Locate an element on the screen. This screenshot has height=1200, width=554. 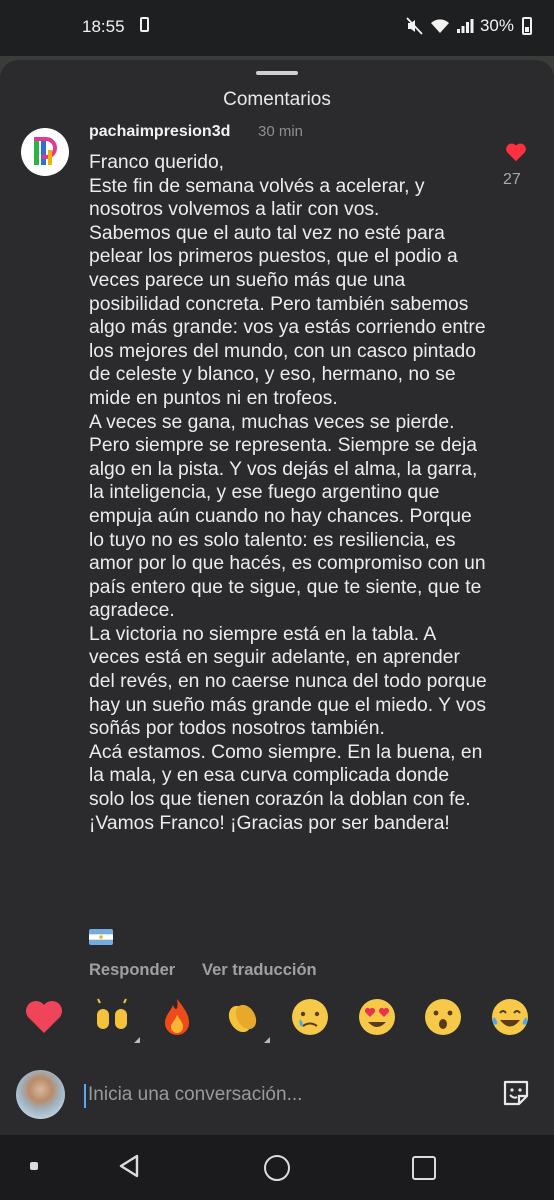
battery-percentage: 30% is located at coordinates (496, 25).